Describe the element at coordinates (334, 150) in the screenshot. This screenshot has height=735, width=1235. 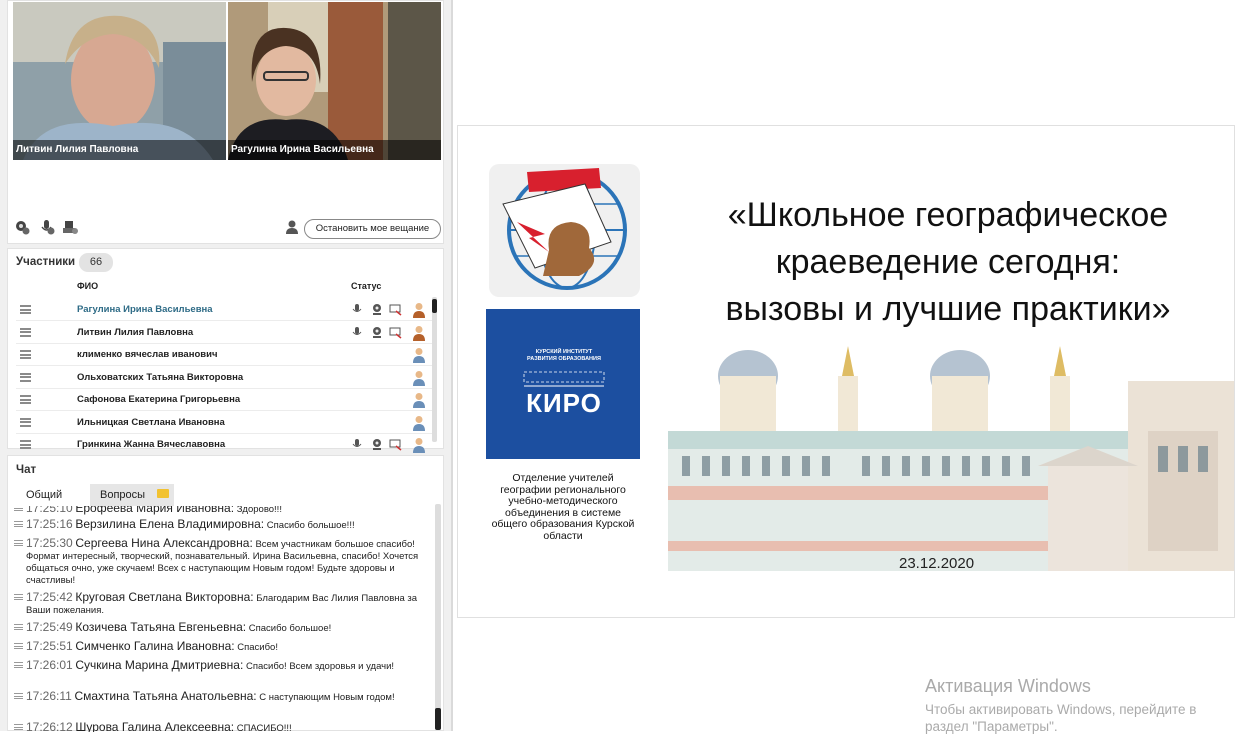
I see `video-name-2: Рагулина Ирина Васильевна` at that location.